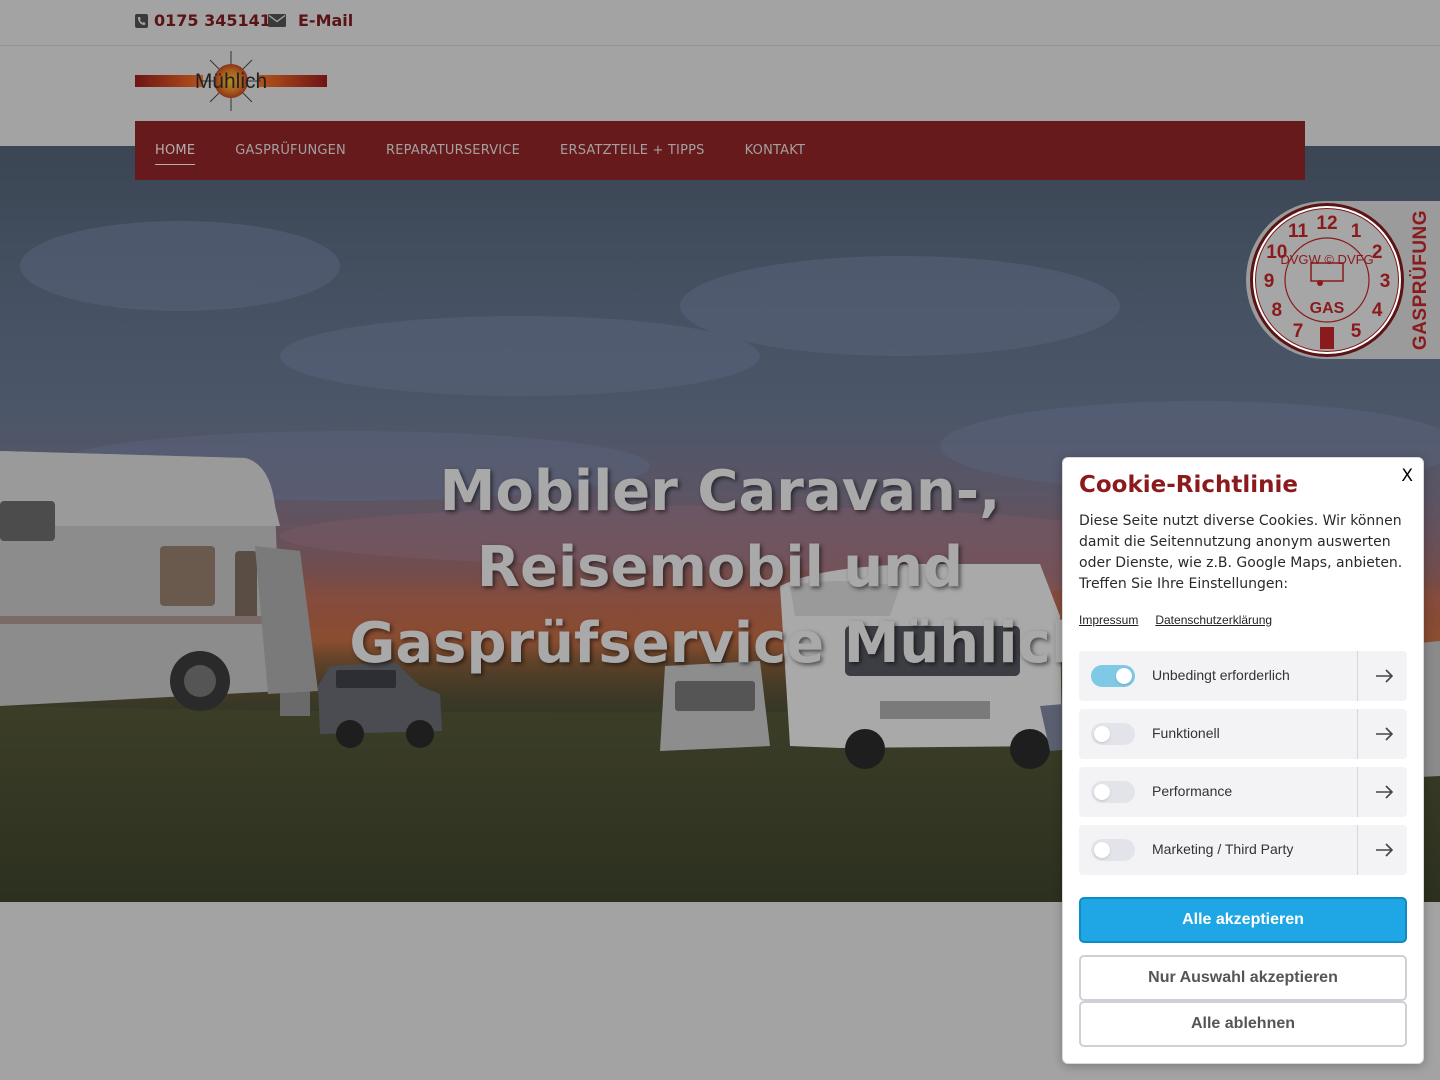 The width and height of the screenshot is (1440, 1080). What do you see at coordinates (1113, 676) in the screenshot?
I see `necessary-toggle` at bounding box center [1113, 676].